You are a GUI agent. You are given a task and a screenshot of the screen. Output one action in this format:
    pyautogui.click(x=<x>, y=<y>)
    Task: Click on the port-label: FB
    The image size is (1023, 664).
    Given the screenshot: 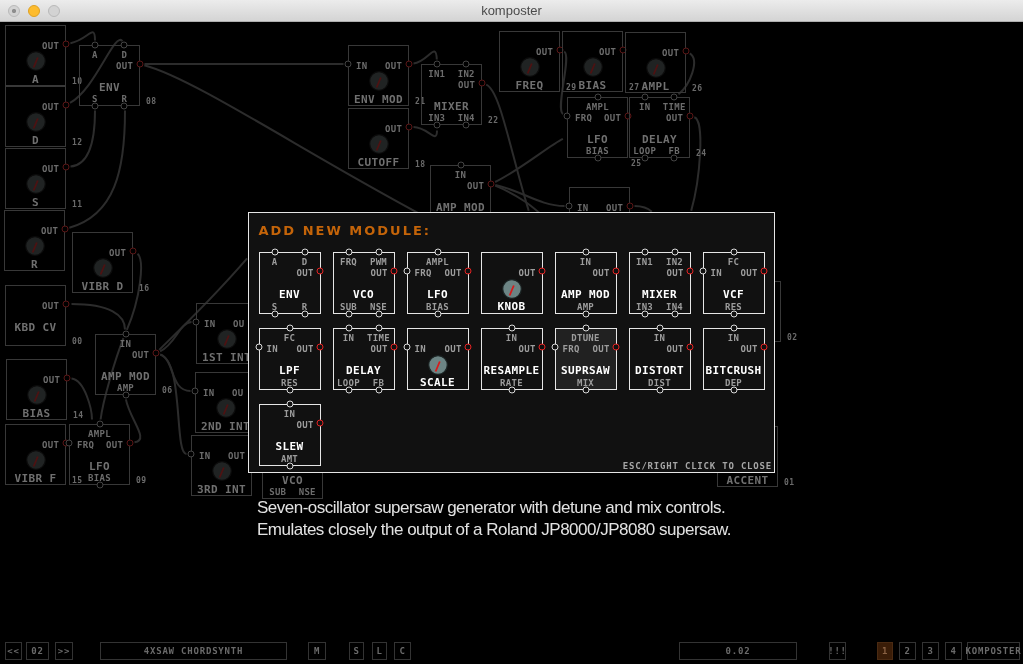 What is the action you would take?
    pyautogui.click(x=674, y=151)
    